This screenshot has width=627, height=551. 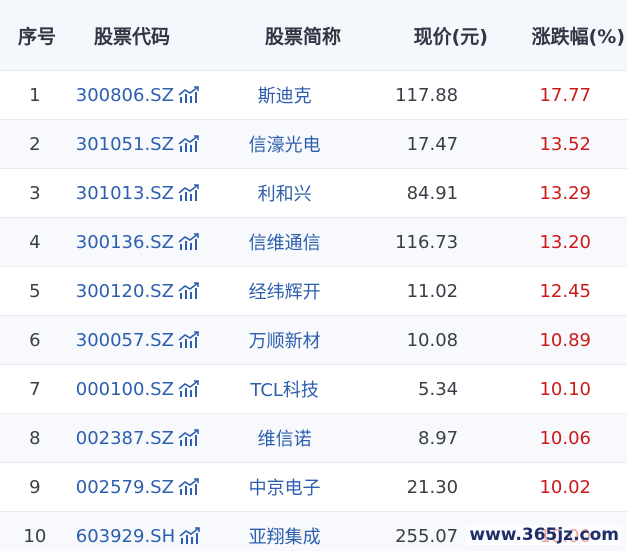 What do you see at coordinates (565, 389) in the screenshot?
I see `stock-change: 10.10` at bounding box center [565, 389].